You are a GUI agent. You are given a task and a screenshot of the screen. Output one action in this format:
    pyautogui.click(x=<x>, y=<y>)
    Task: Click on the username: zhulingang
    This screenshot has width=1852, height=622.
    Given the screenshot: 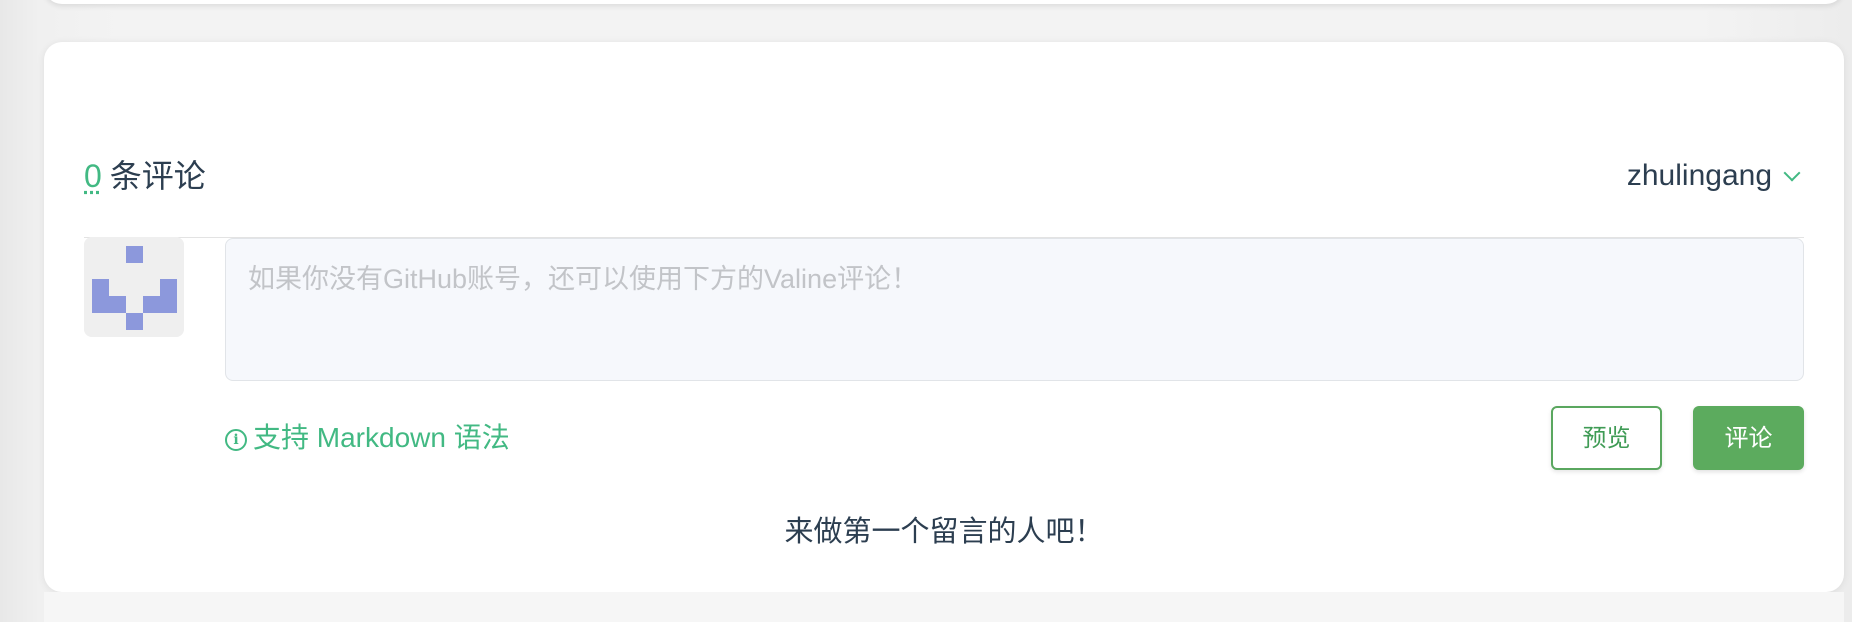 What is the action you would take?
    pyautogui.click(x=1699, y=176)
    